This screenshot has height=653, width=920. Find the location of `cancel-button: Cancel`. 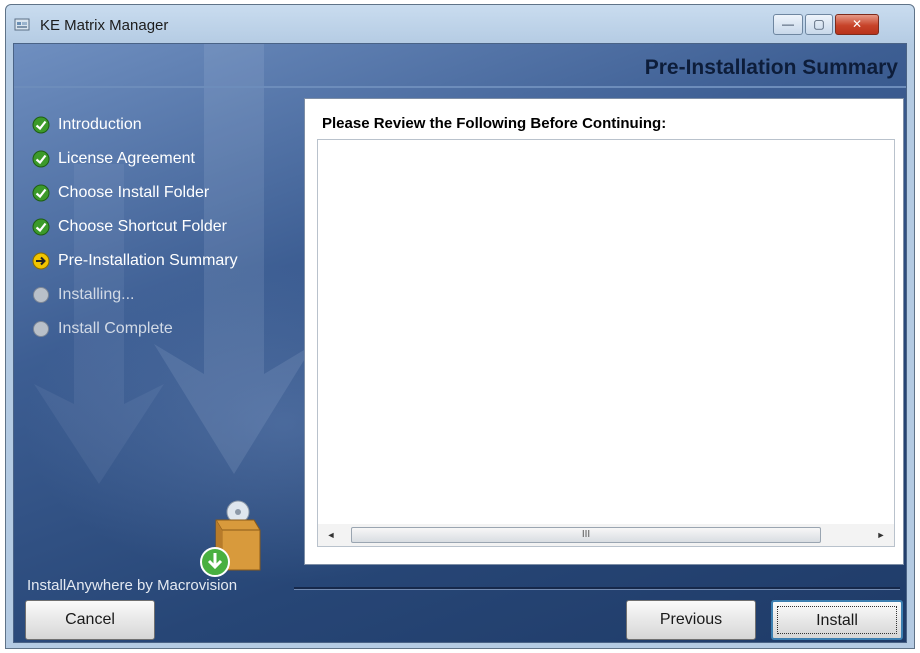

cancel-button: Cancel is located at coordinates (90, 620).